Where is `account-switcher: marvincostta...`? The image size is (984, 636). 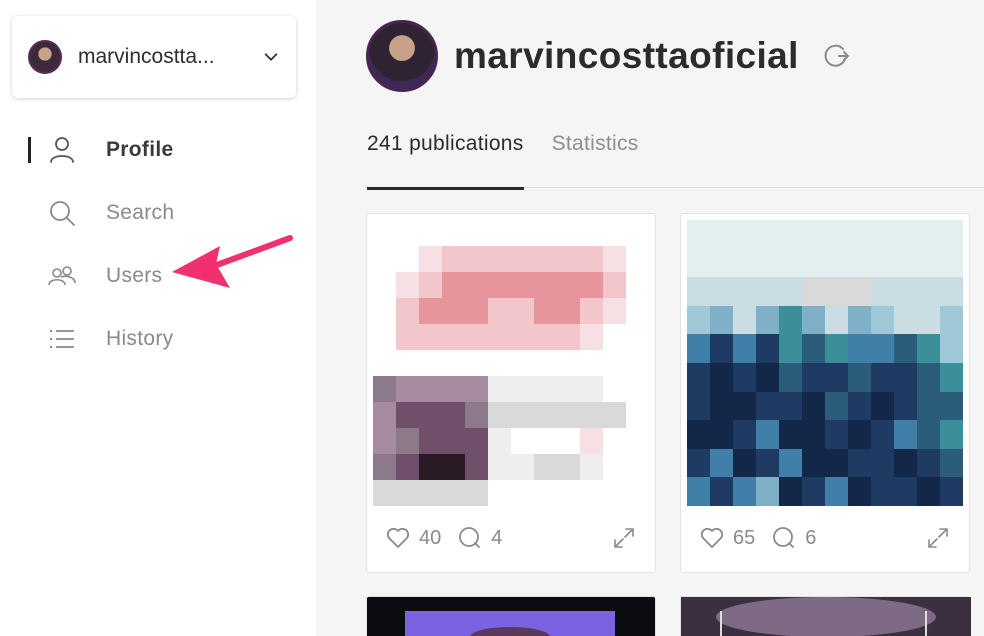 account-switcher: marvincostta... is located at coordinates (154, 57).